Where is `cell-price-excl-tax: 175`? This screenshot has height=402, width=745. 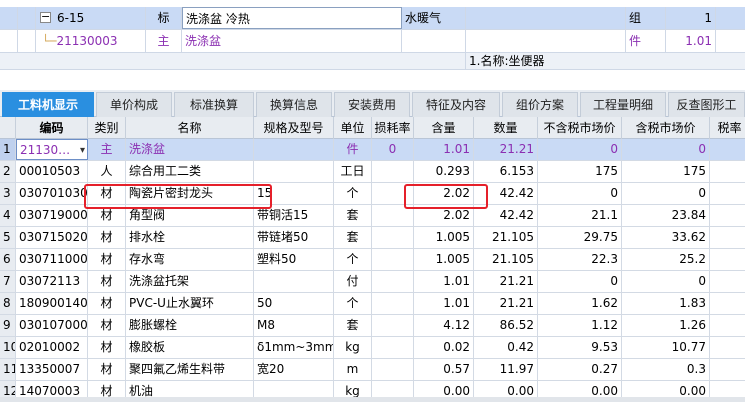
cell-price-excl-tax: 175 is located at coordinates (580, 171).